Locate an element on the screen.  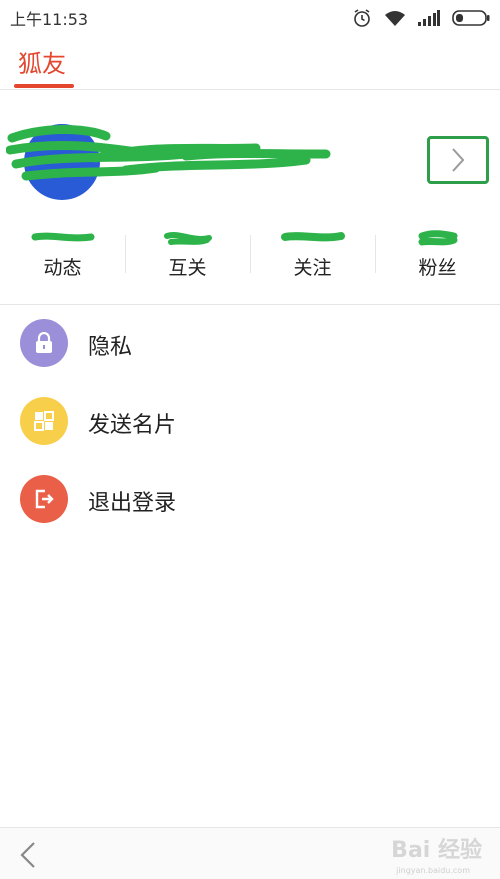
page-title: 狐友 is located at coordinates (42, 61).